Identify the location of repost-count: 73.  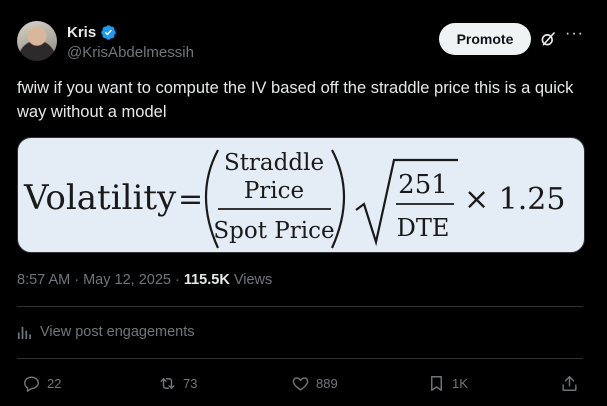
(190, 383).